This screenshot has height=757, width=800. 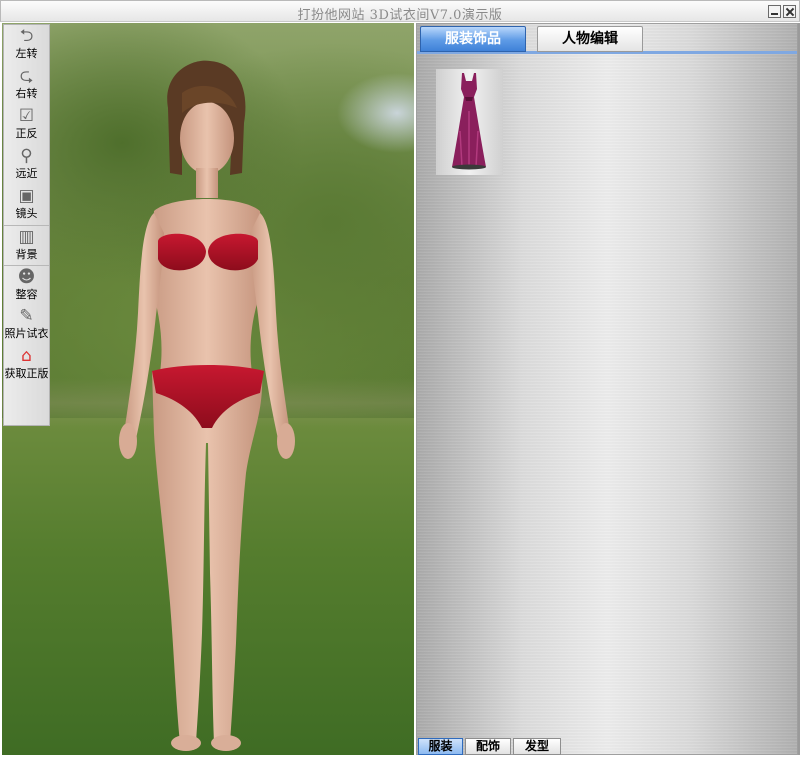 What do you see at coordinates (26, 373) in the screenshot?
I see `get-license-label: 获取正版` at bounding box center [26, 373].